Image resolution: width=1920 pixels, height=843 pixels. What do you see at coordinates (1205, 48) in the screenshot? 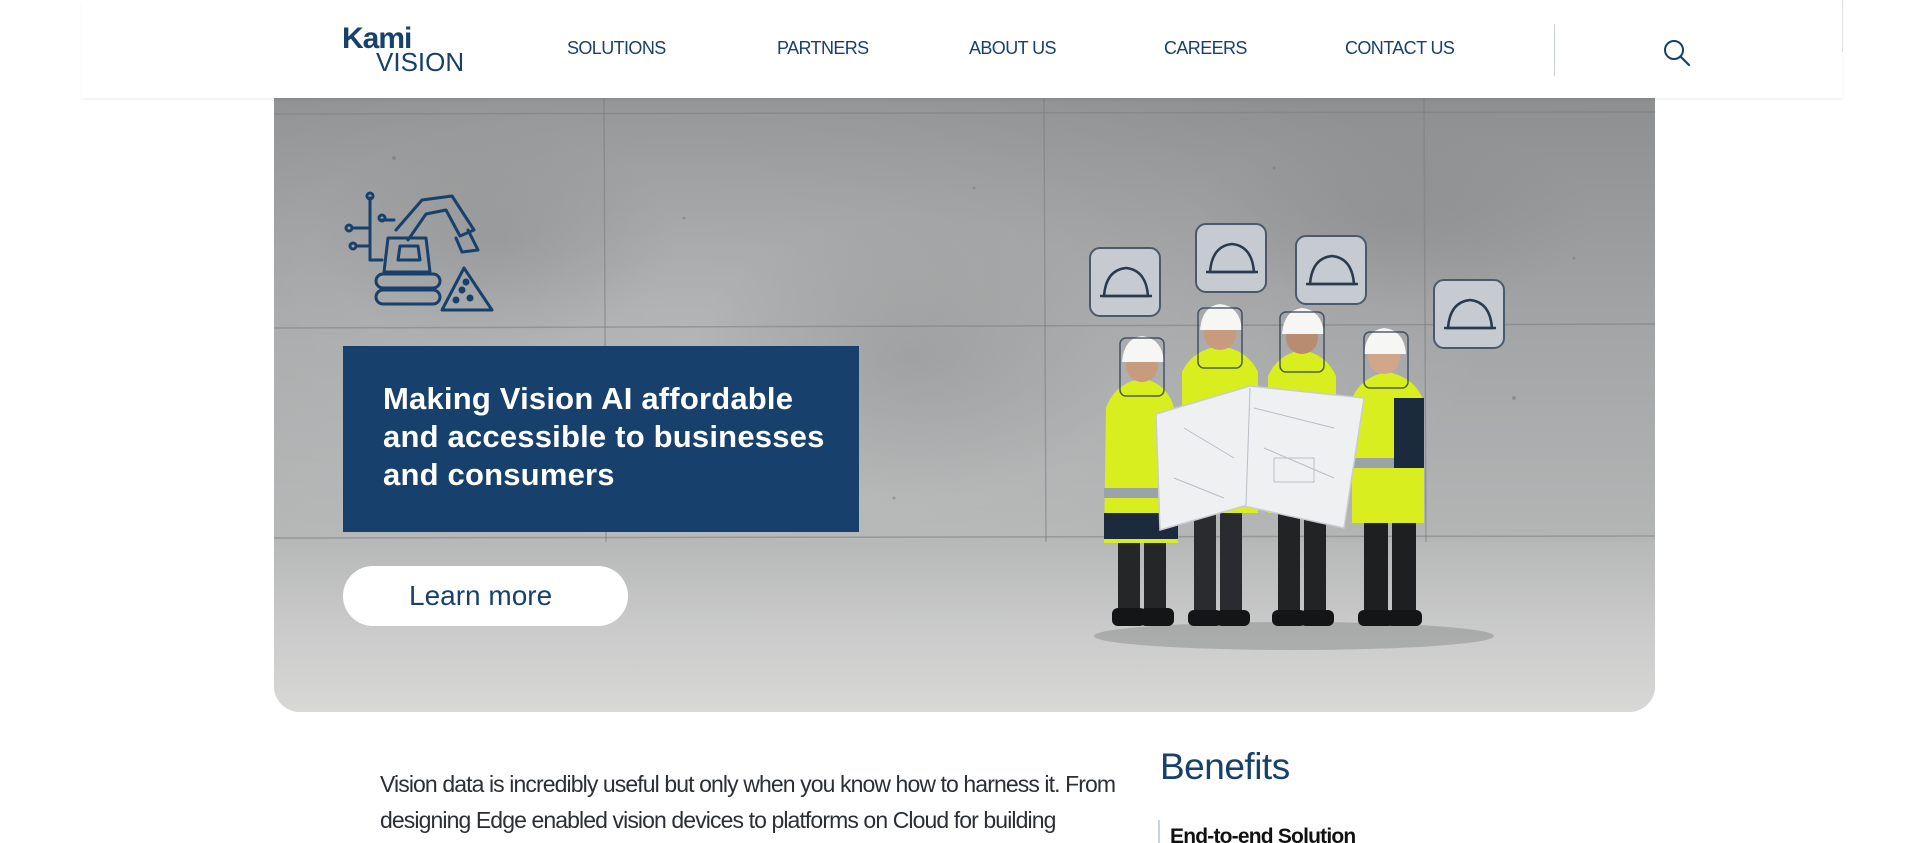
I see `nav-careers: CAREERS` at bounding box center [1205, 48].